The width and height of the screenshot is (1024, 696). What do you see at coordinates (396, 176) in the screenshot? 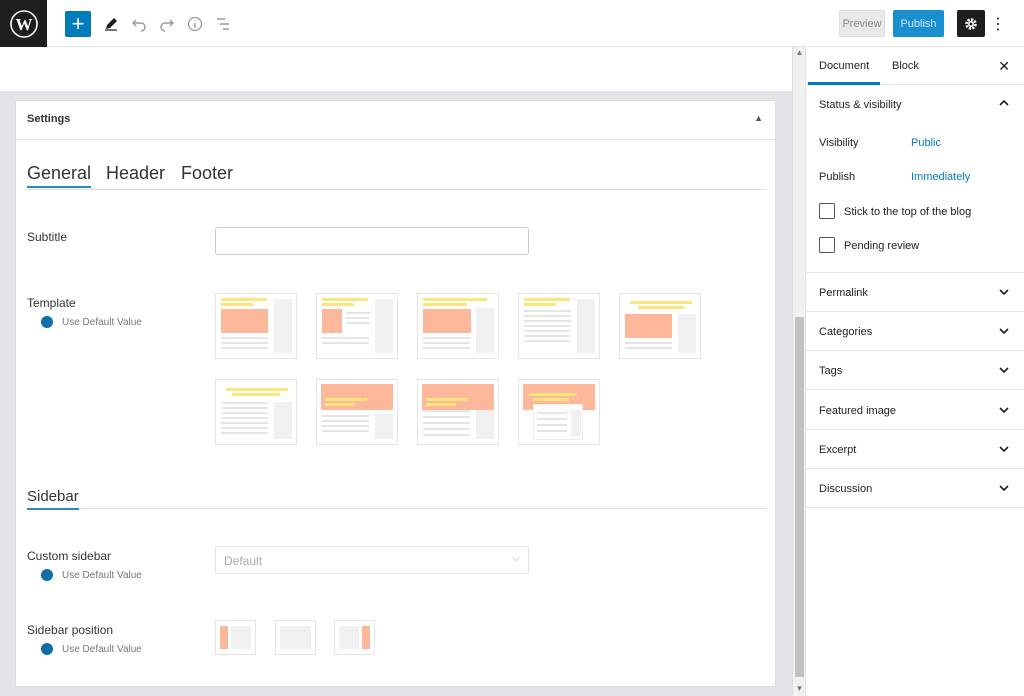
I see `settings-tabs: General Header Footer` at bounding box center [396, 176].